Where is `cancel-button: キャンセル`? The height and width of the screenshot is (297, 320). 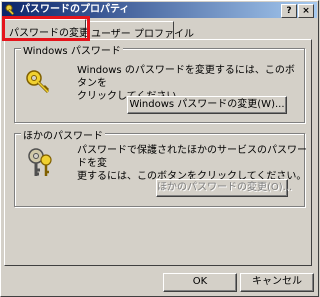 cancel-button: キャンセル is located at coordinates (277, 282).